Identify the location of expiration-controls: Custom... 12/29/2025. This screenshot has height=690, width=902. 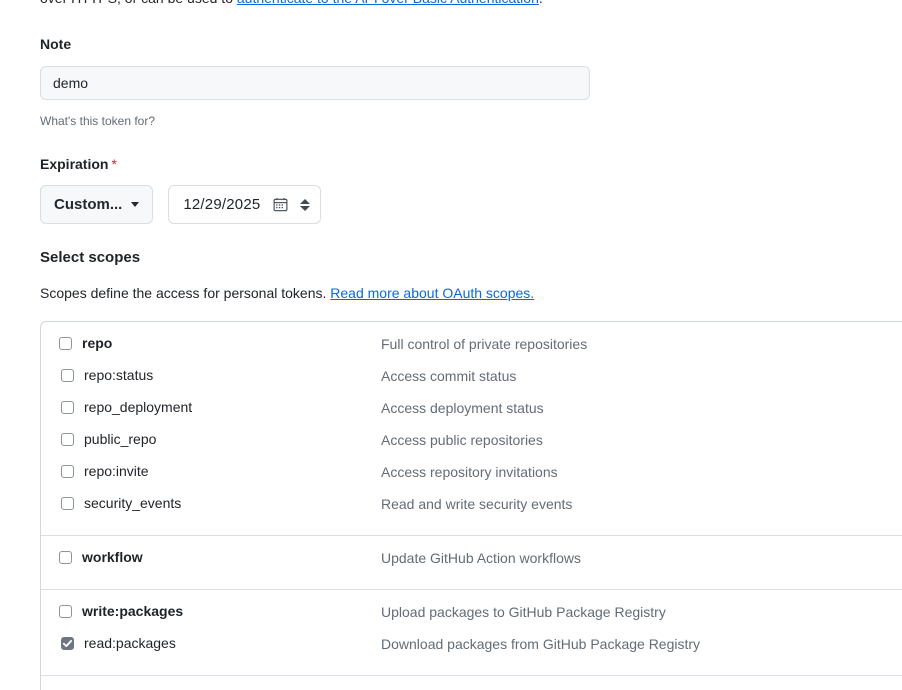
(181, 204).